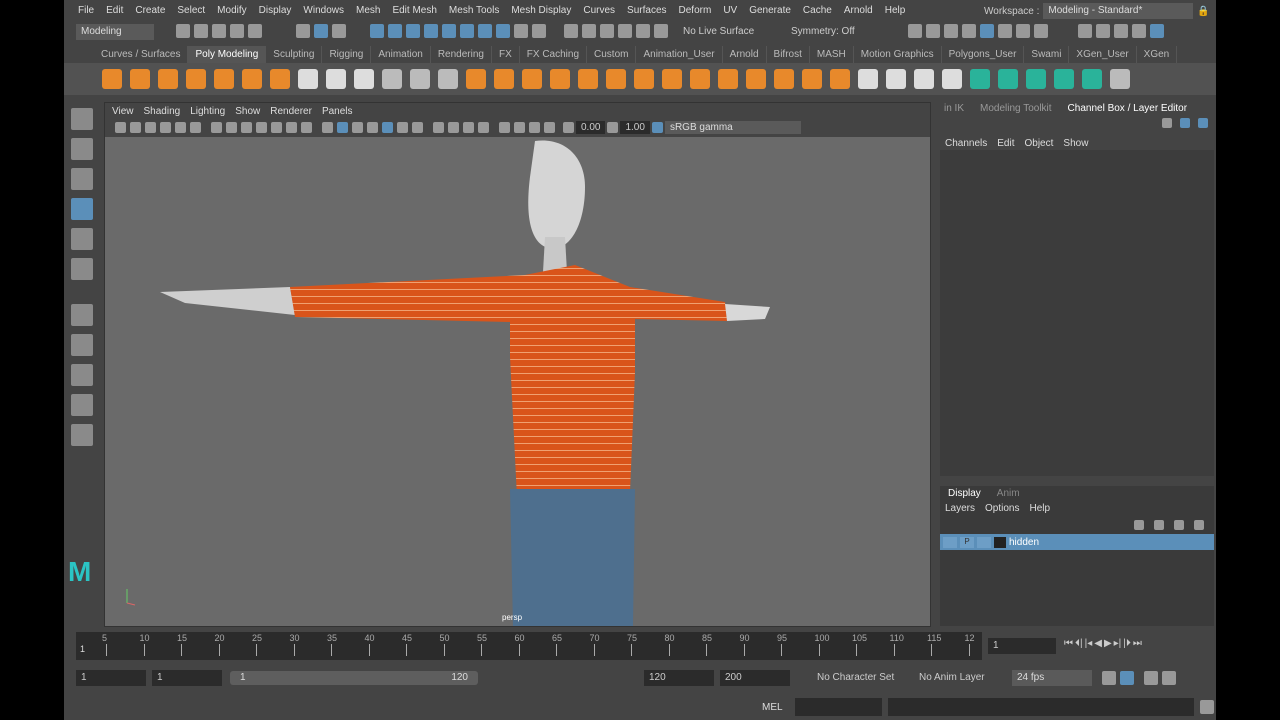 This screenshot has width=1280, height=720. Describe the element at coordinates (1108, 643) in the screenshot. I see `play-forward-icon: ▶` at that location.